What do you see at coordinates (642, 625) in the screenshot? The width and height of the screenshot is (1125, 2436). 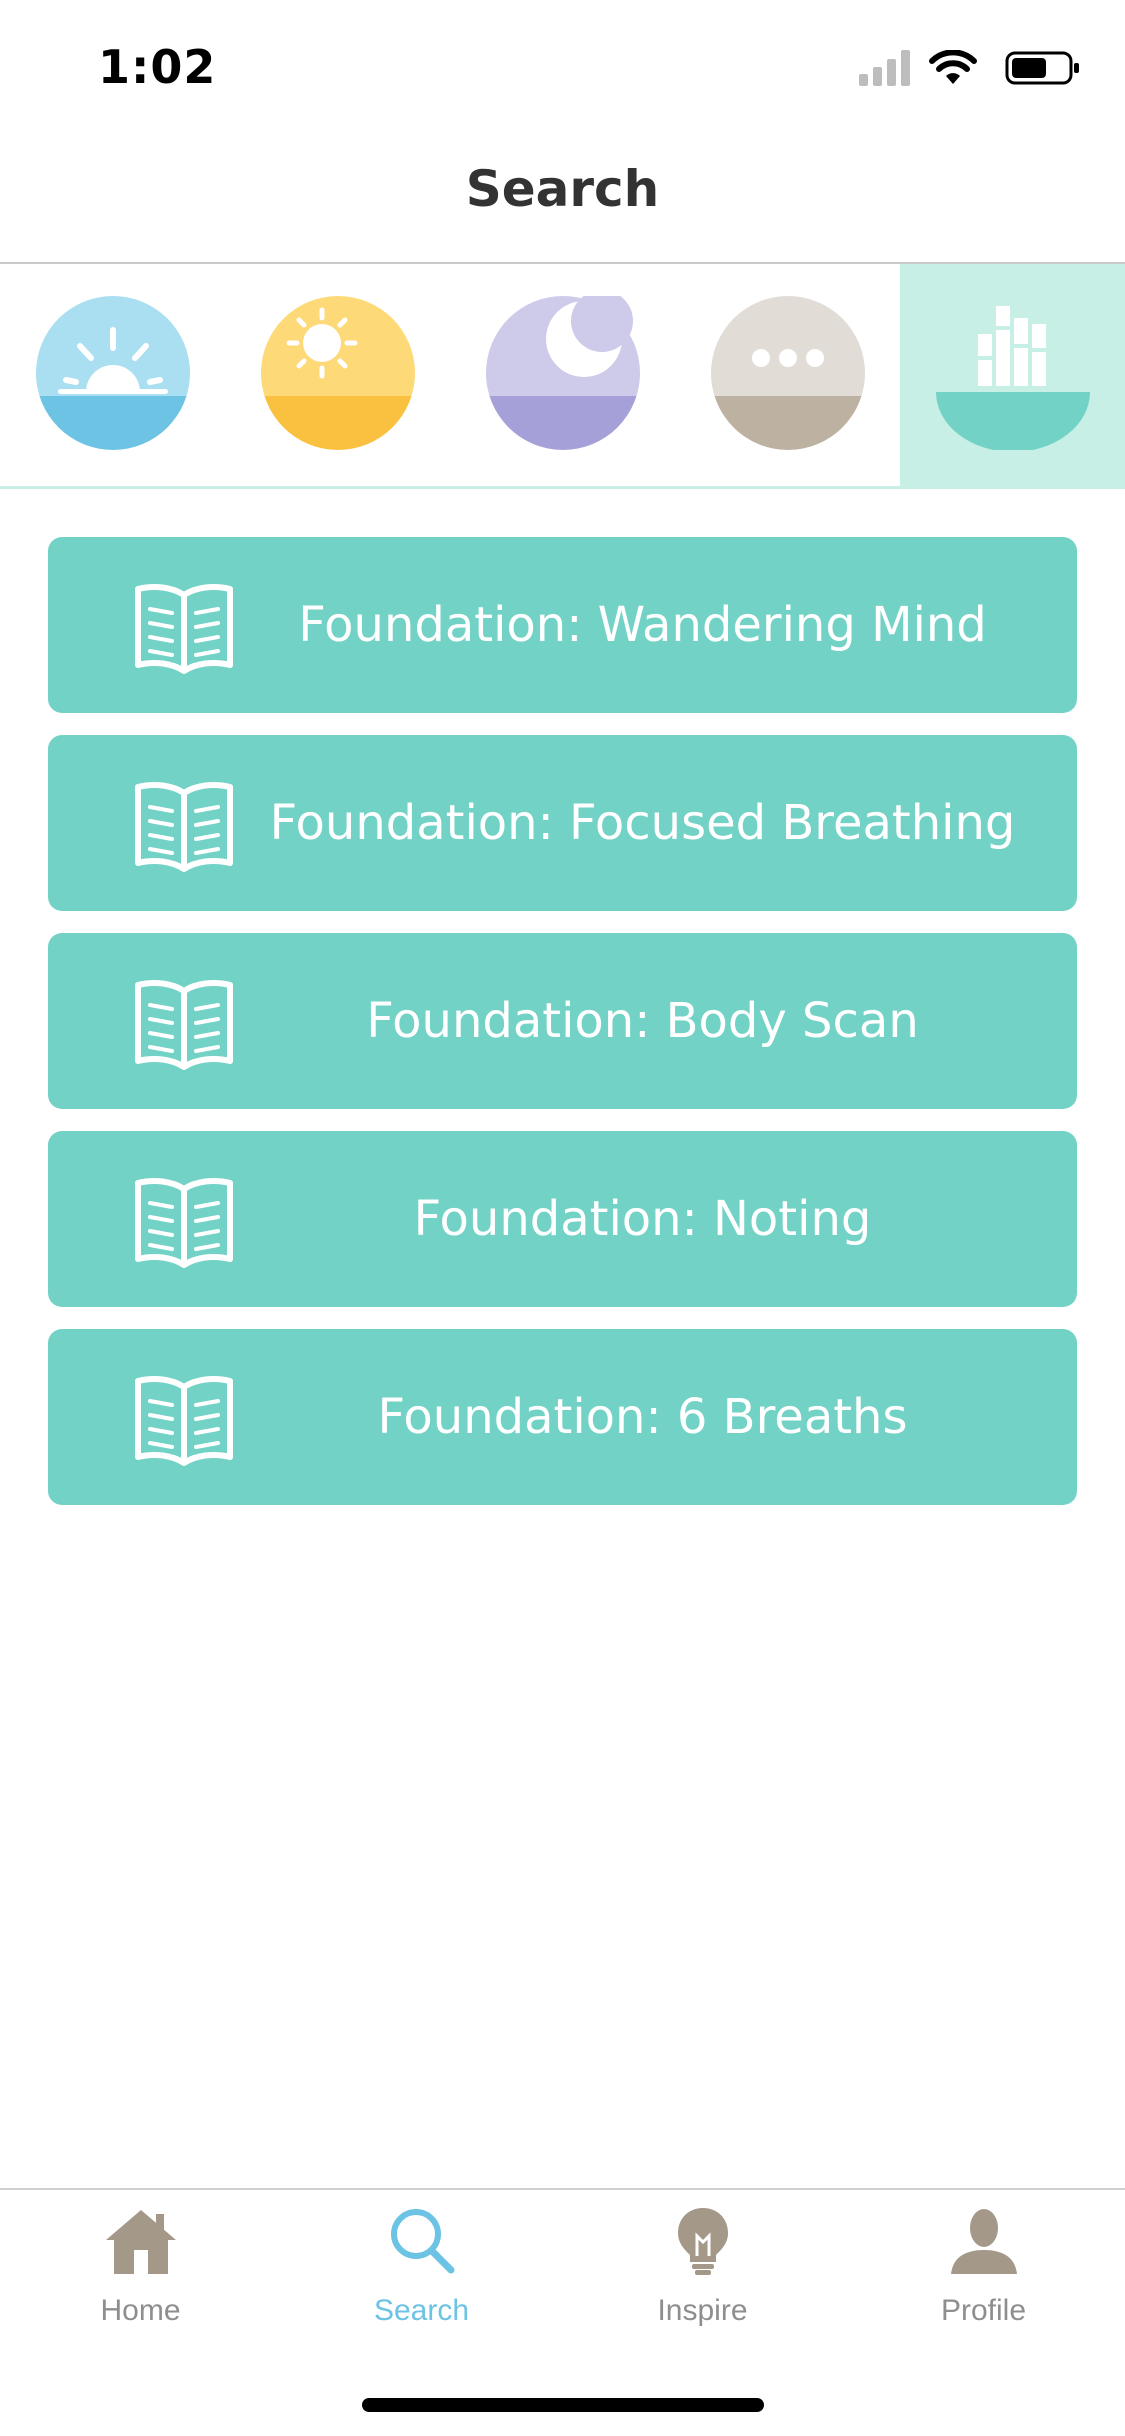 I see `list-item-label: Foundation: Wandering Mind` at bounding box center [642, 625].